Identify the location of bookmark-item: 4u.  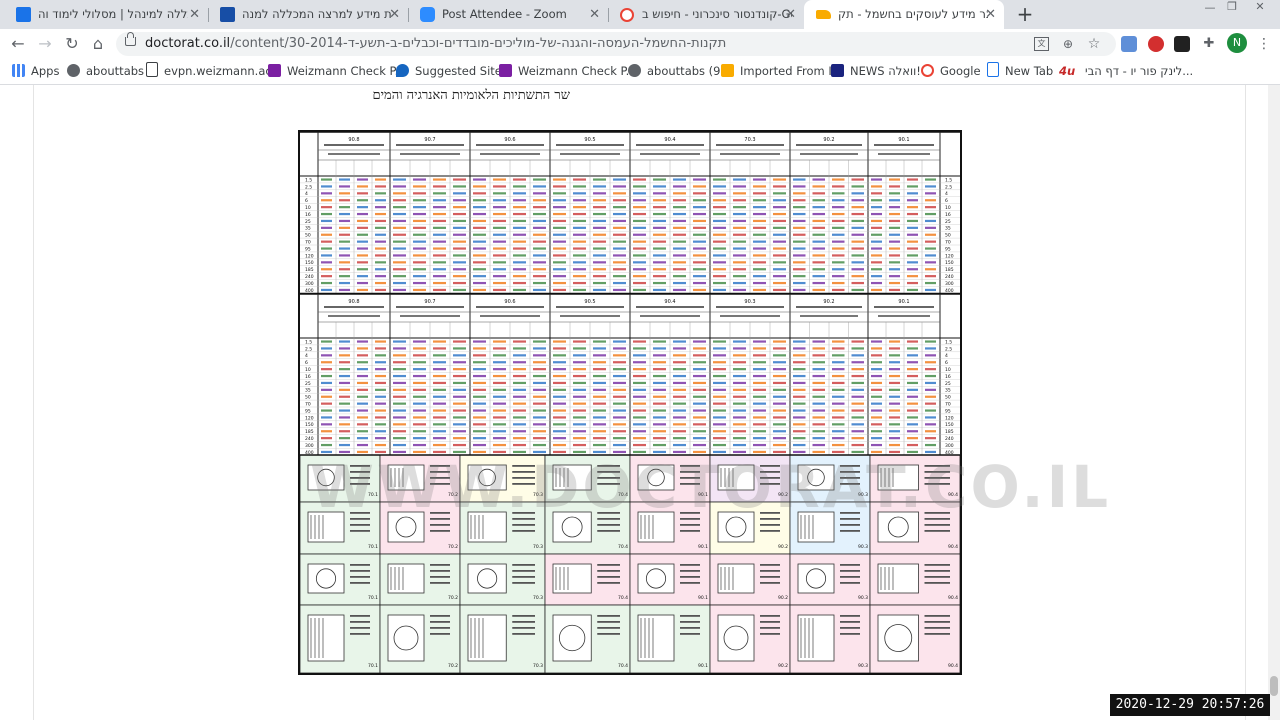
(1067, 71).